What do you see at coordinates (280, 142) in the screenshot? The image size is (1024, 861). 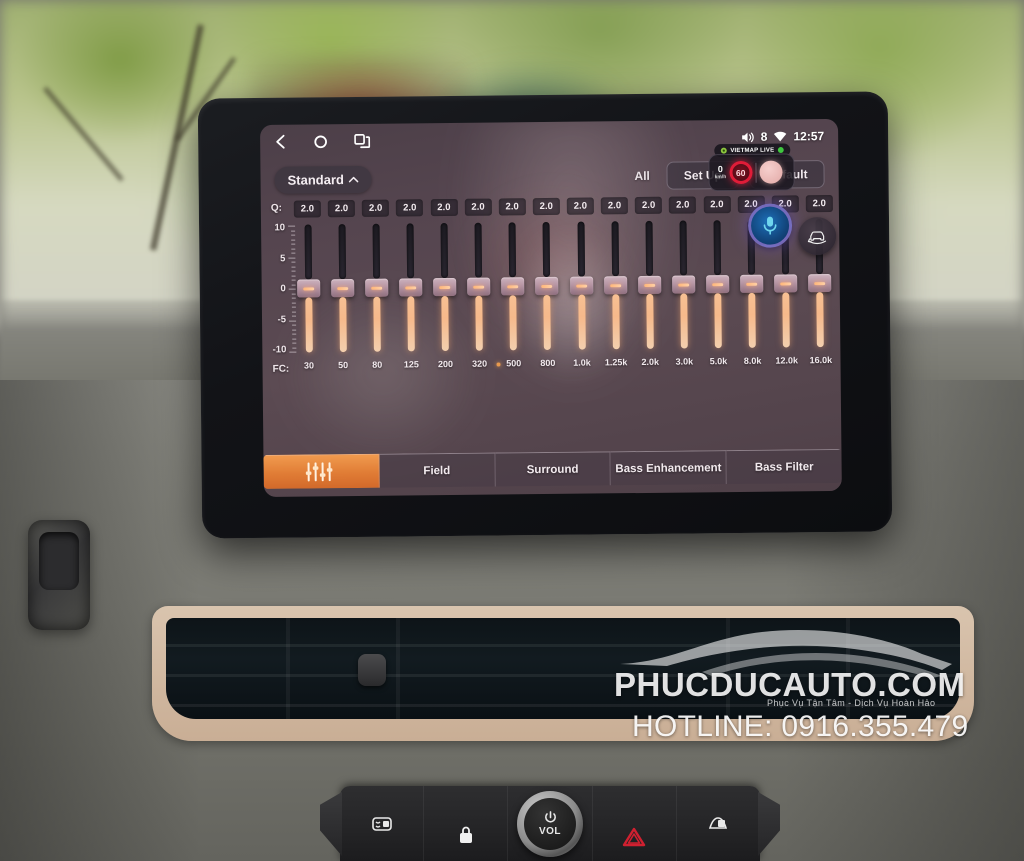 I see `back-icon` at bounding box center [280, 142].